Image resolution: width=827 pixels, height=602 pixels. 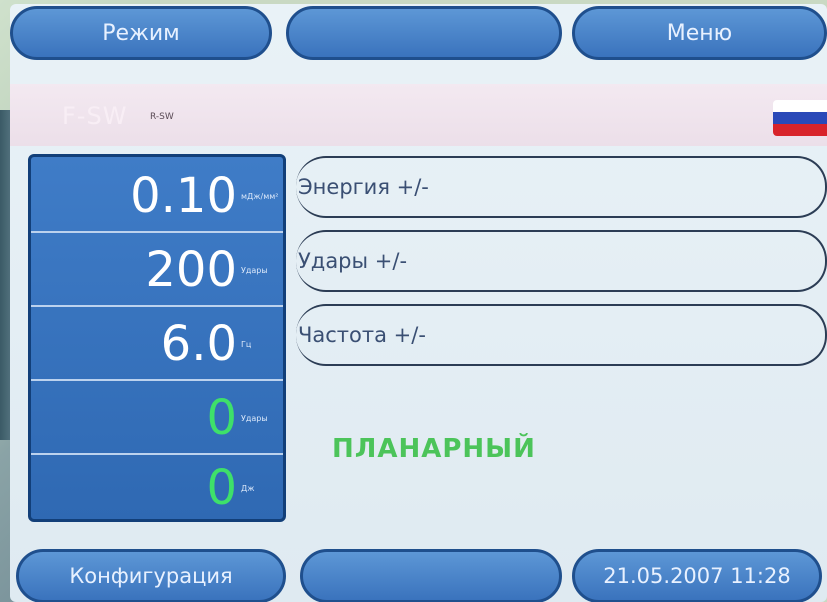 What do you see at coordinates (254, 418) in the screenshot?
I see `counter-shocks-unit: Удары` at bounding box center [254, 418].